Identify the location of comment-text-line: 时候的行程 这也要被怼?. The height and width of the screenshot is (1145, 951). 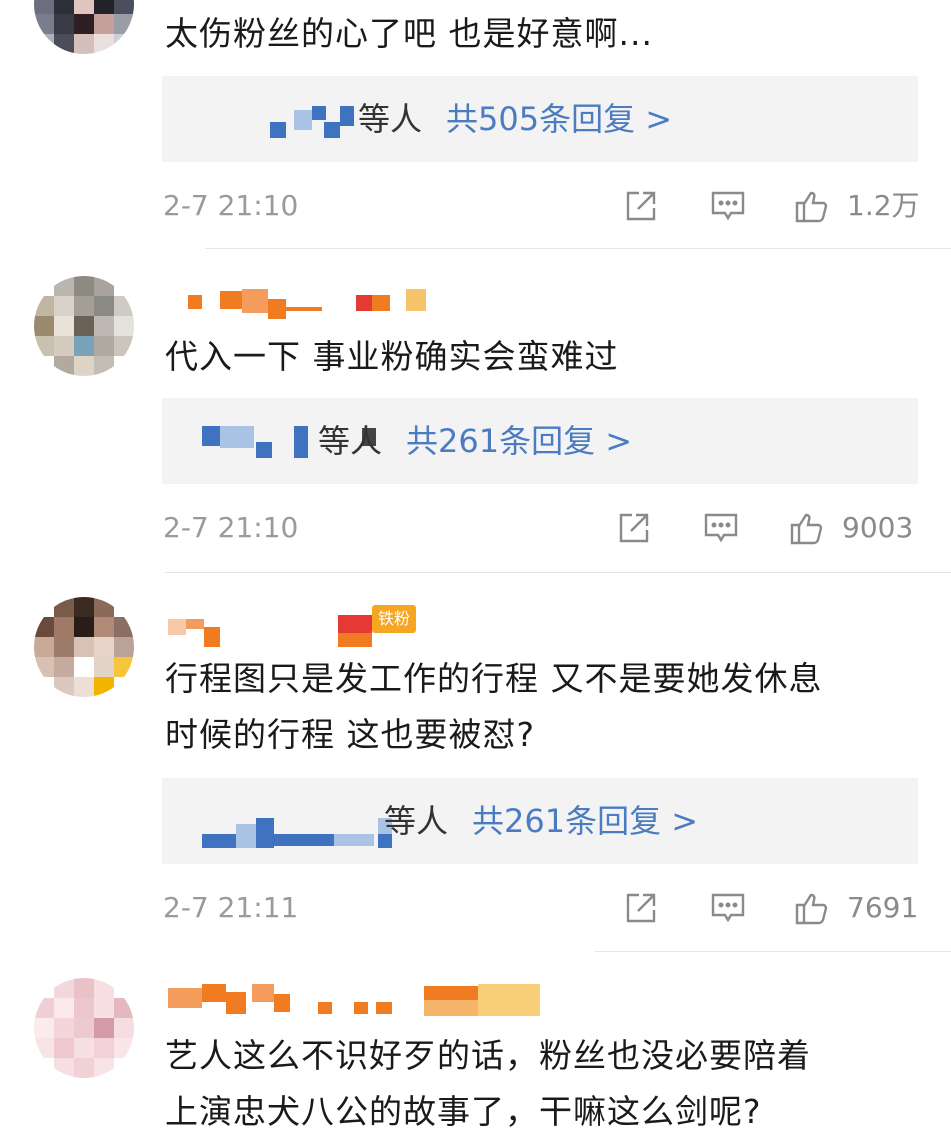
(350, 734).